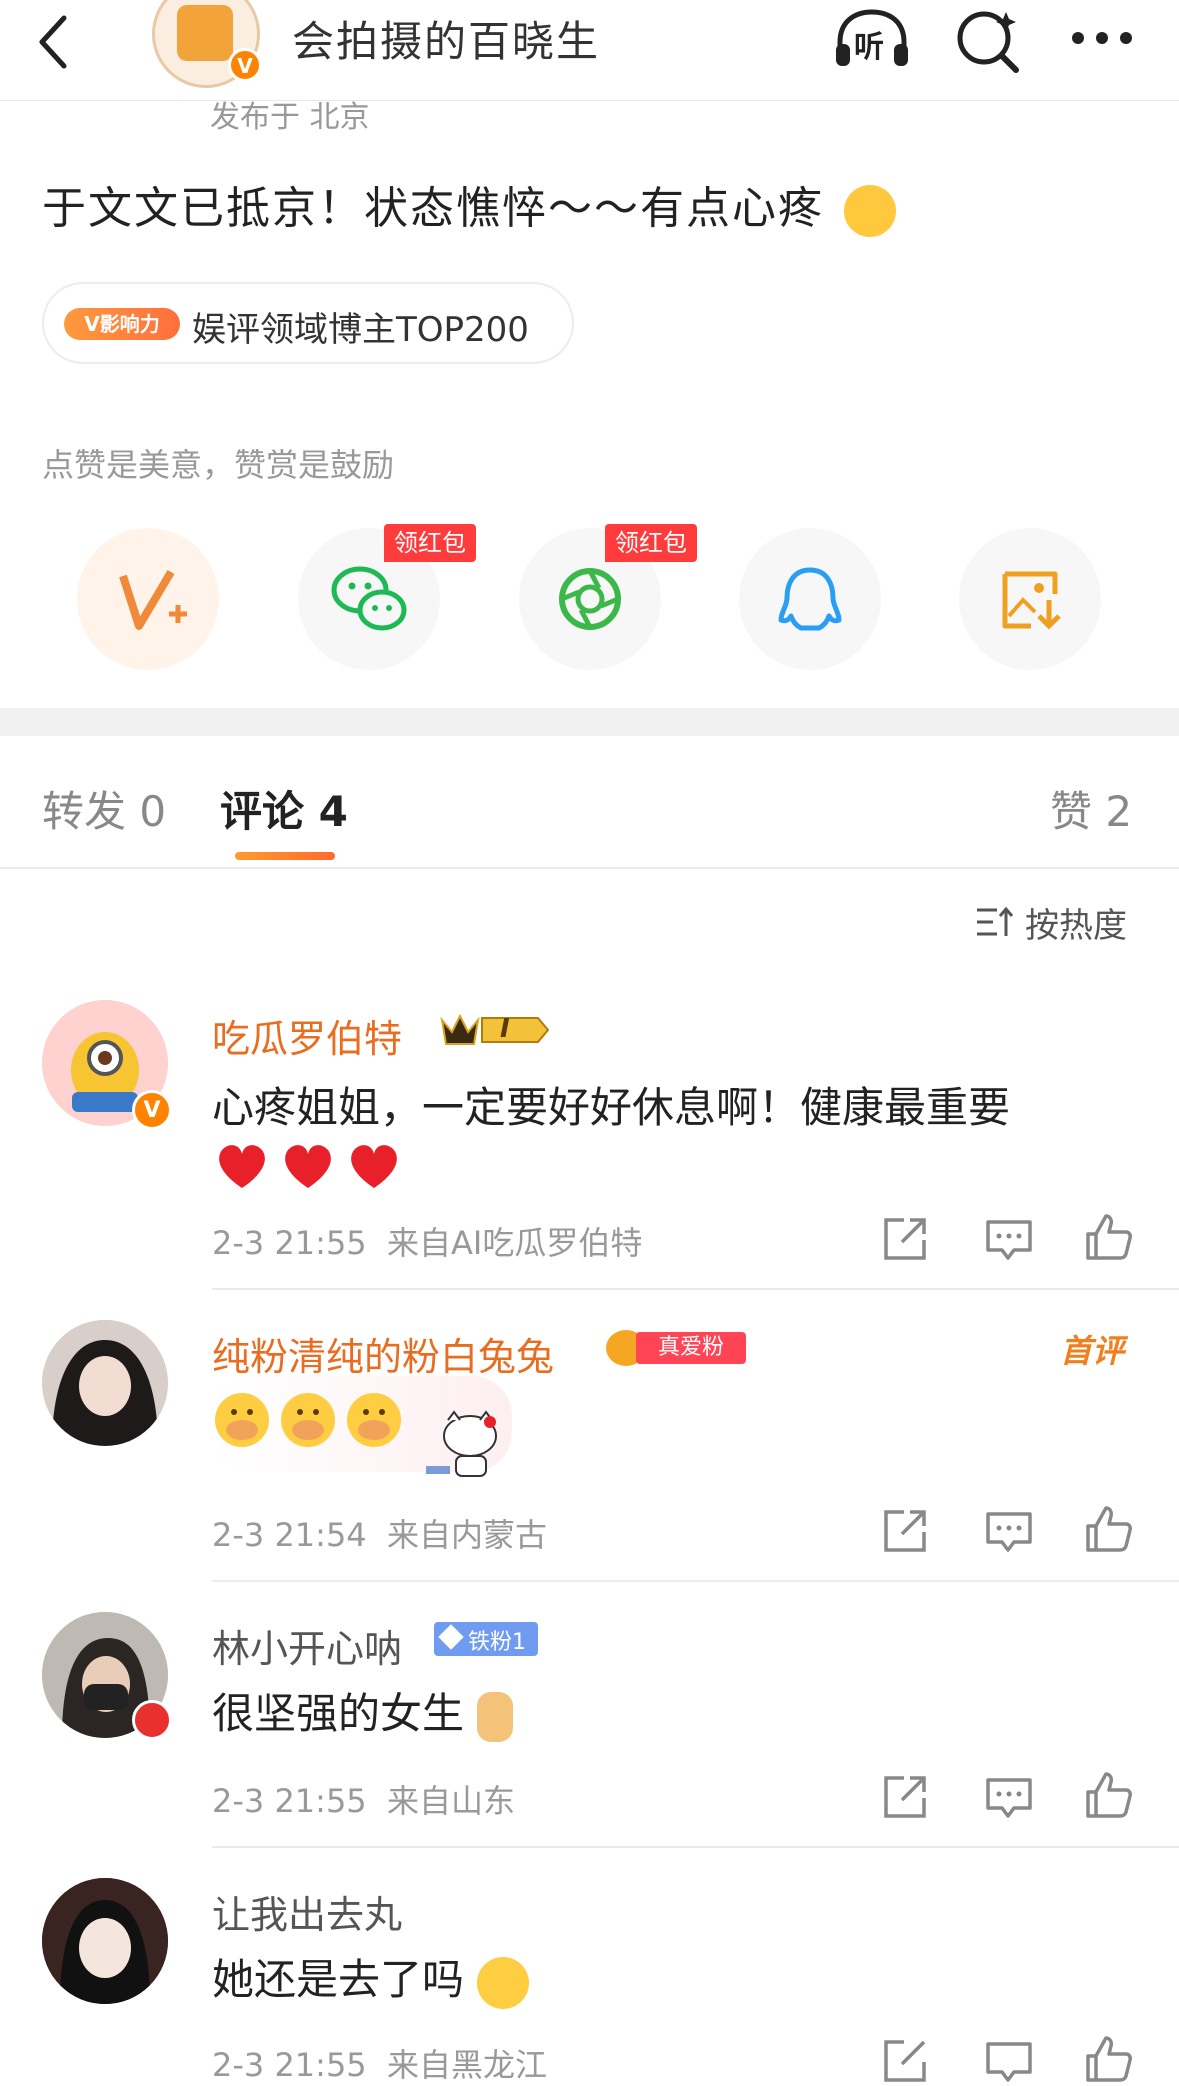 The height and width of the screenshot is (2086, 1179). Describe the element at coordinates (153, 599) in the screenshot. I see `v-plus-icon` at that location.